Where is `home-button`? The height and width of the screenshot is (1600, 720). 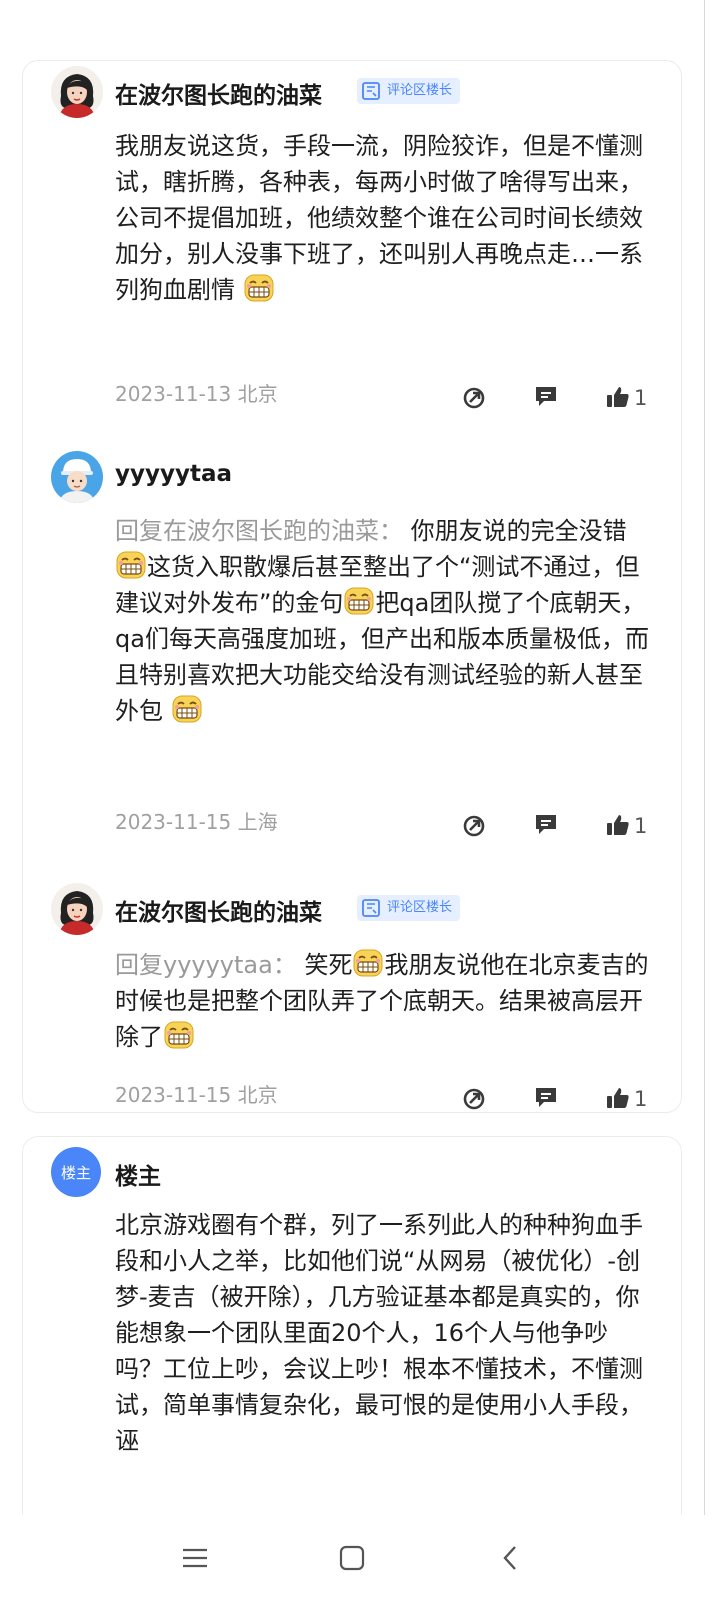 home-button is located at coordinates (352, 1557).